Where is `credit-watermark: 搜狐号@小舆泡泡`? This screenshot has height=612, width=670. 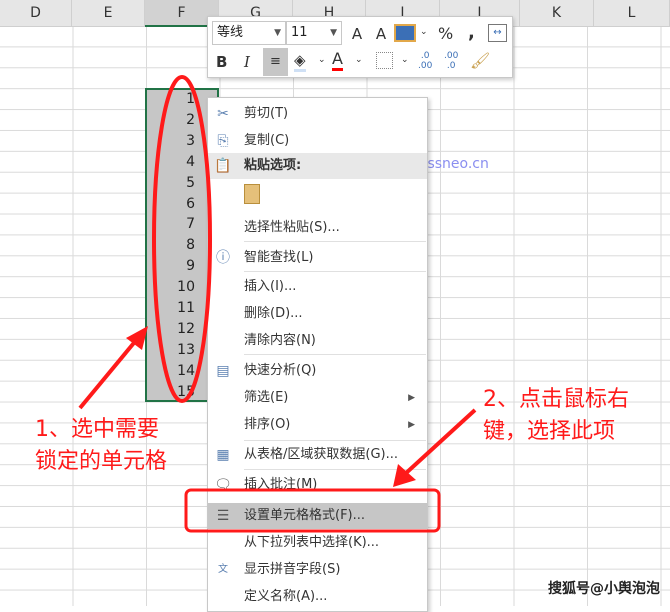 credit-watermark: 搜狐号@小舆泡泡 is located at coordinates (604, 589).